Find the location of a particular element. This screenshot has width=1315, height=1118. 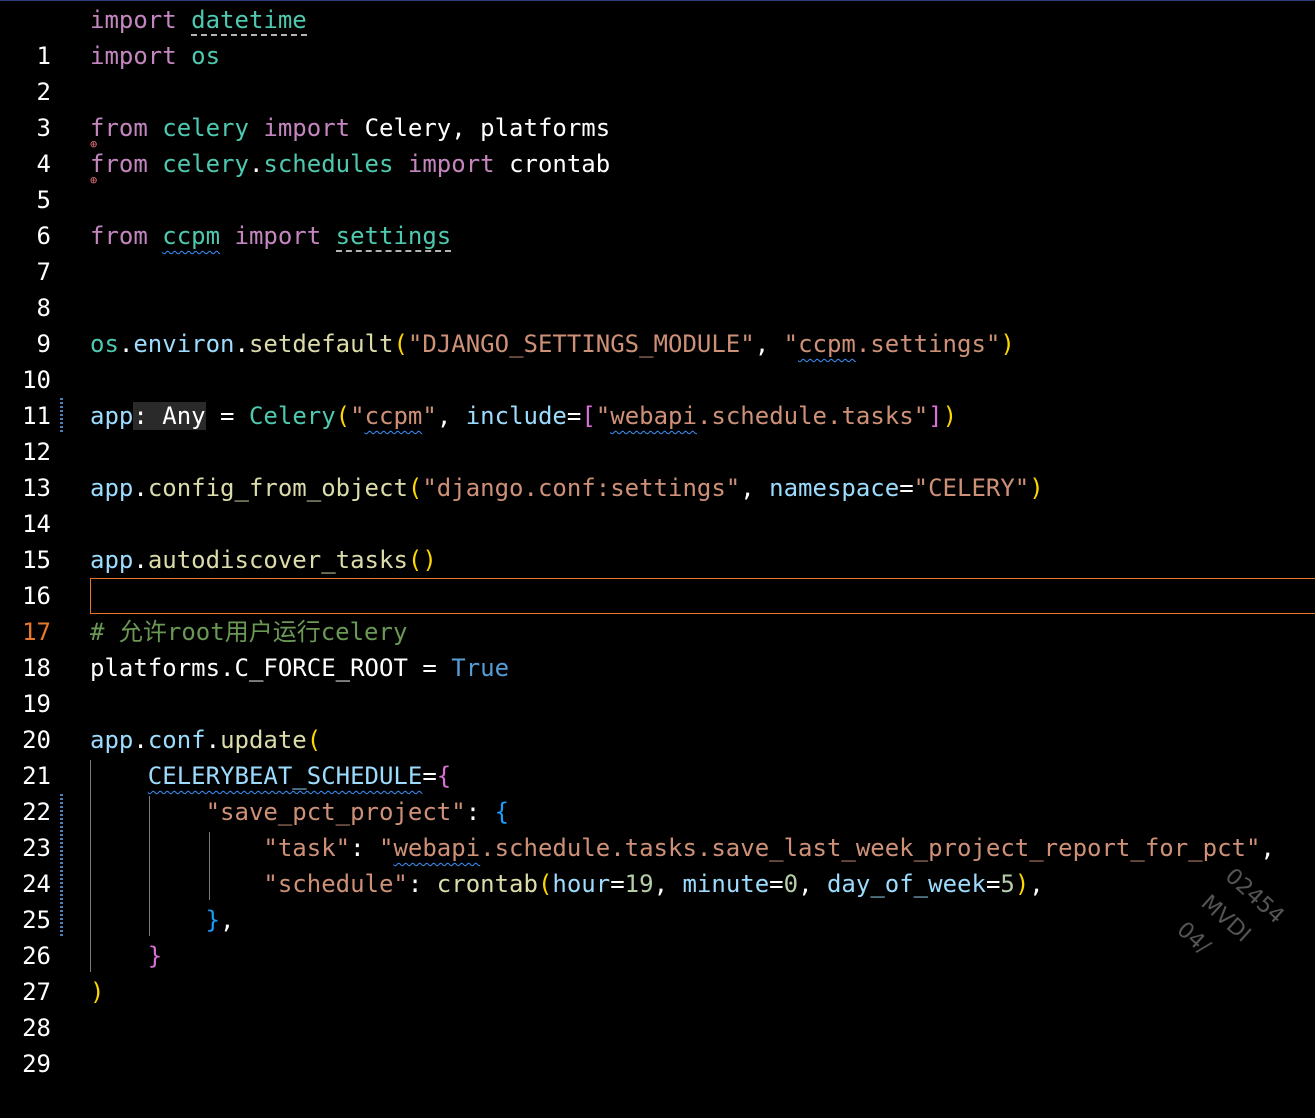

editor-top-border is located at coordinates (657, 0).